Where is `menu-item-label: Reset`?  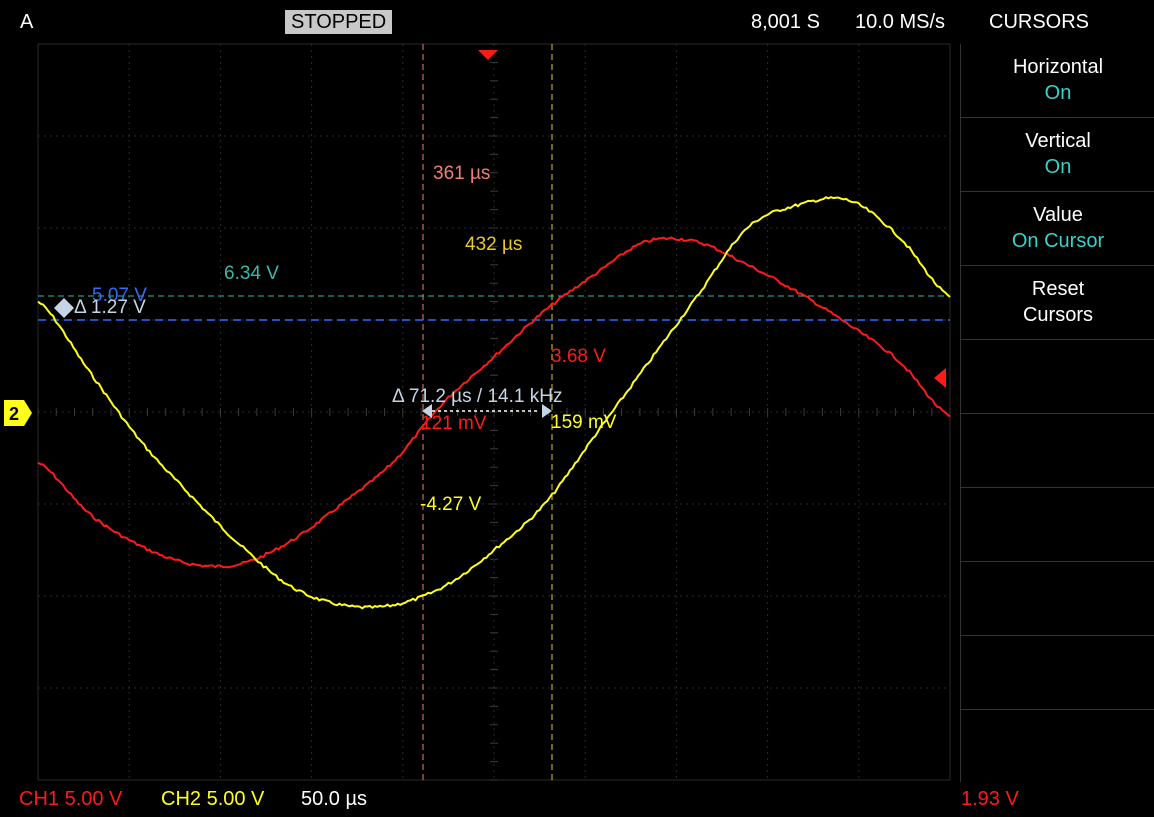 menu-item-label: Reset is located at coordinates (1058, 289).